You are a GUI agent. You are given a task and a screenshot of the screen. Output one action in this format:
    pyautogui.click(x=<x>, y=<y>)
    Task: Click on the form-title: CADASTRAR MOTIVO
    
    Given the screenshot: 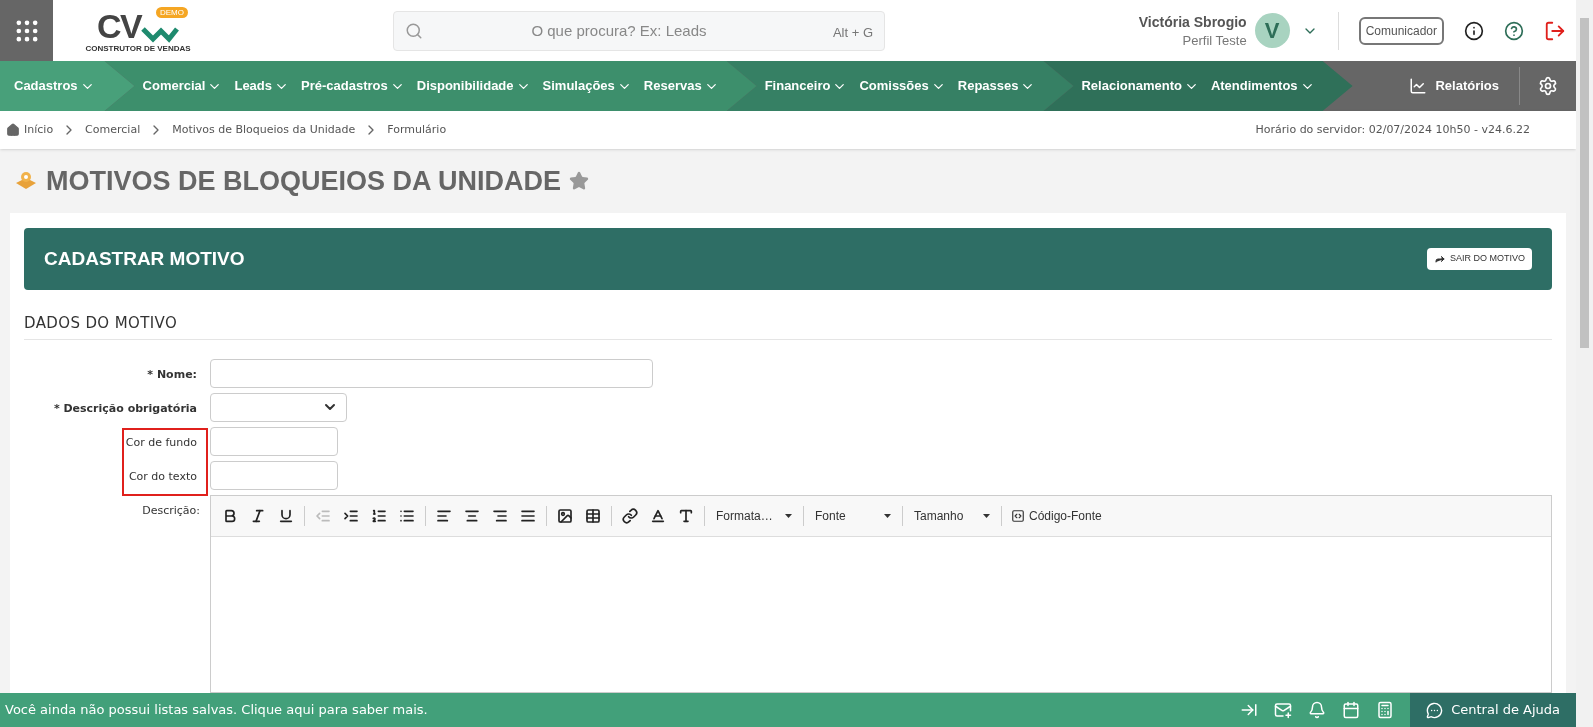 What is the action you would take?
    pyautogui.click(x=144, y=258)
    